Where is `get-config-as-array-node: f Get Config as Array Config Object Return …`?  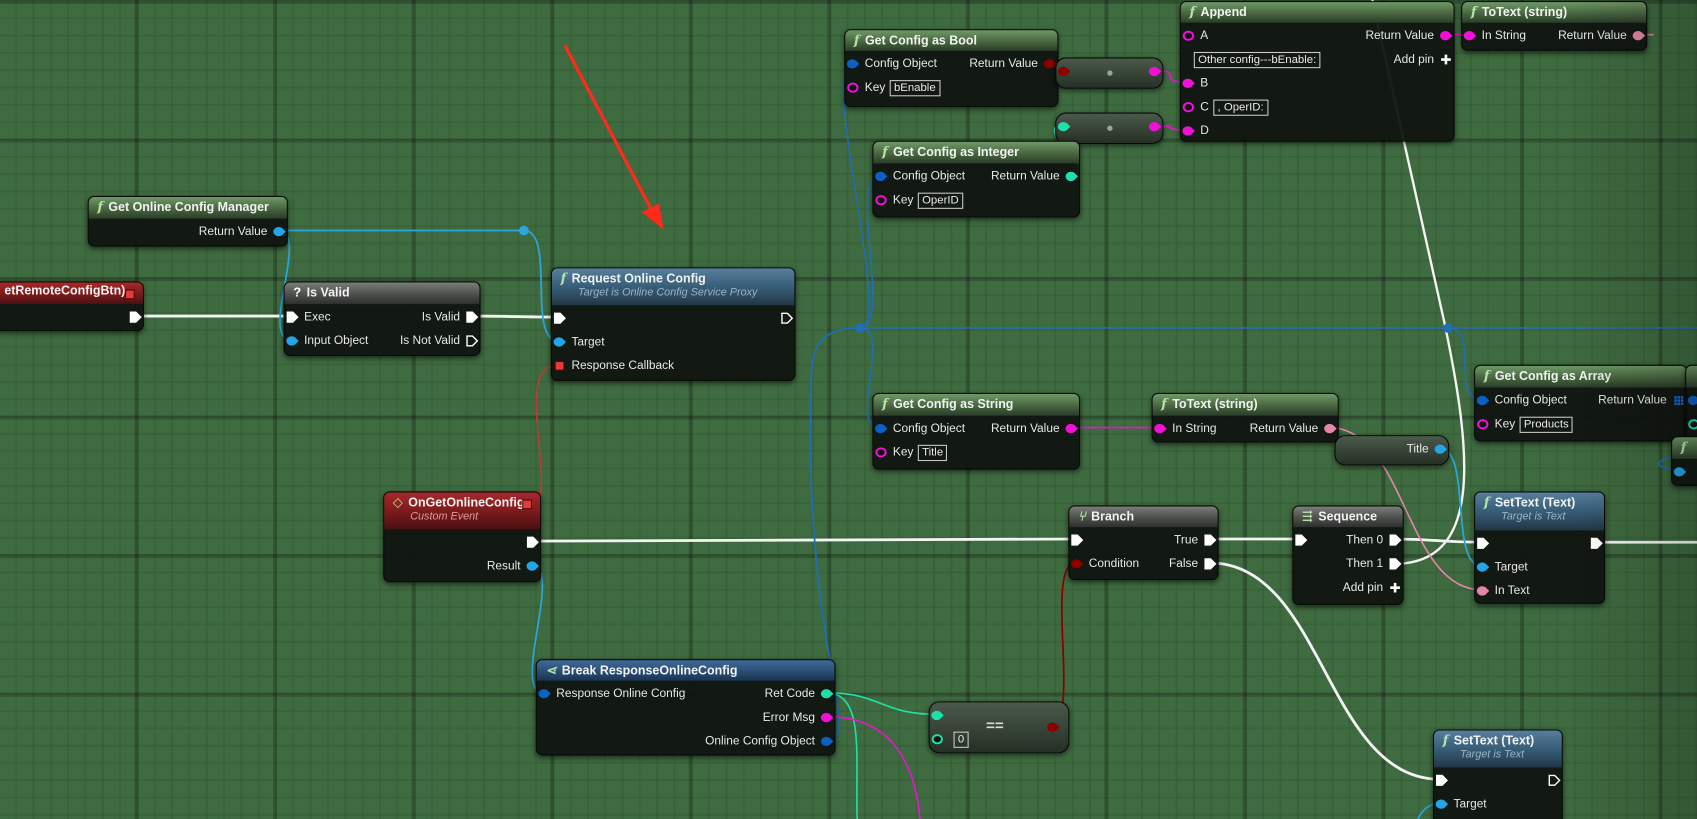 get-config-as-array-node: f Get Config as Array Config Object Return … is located at coordinates (1581, 403).